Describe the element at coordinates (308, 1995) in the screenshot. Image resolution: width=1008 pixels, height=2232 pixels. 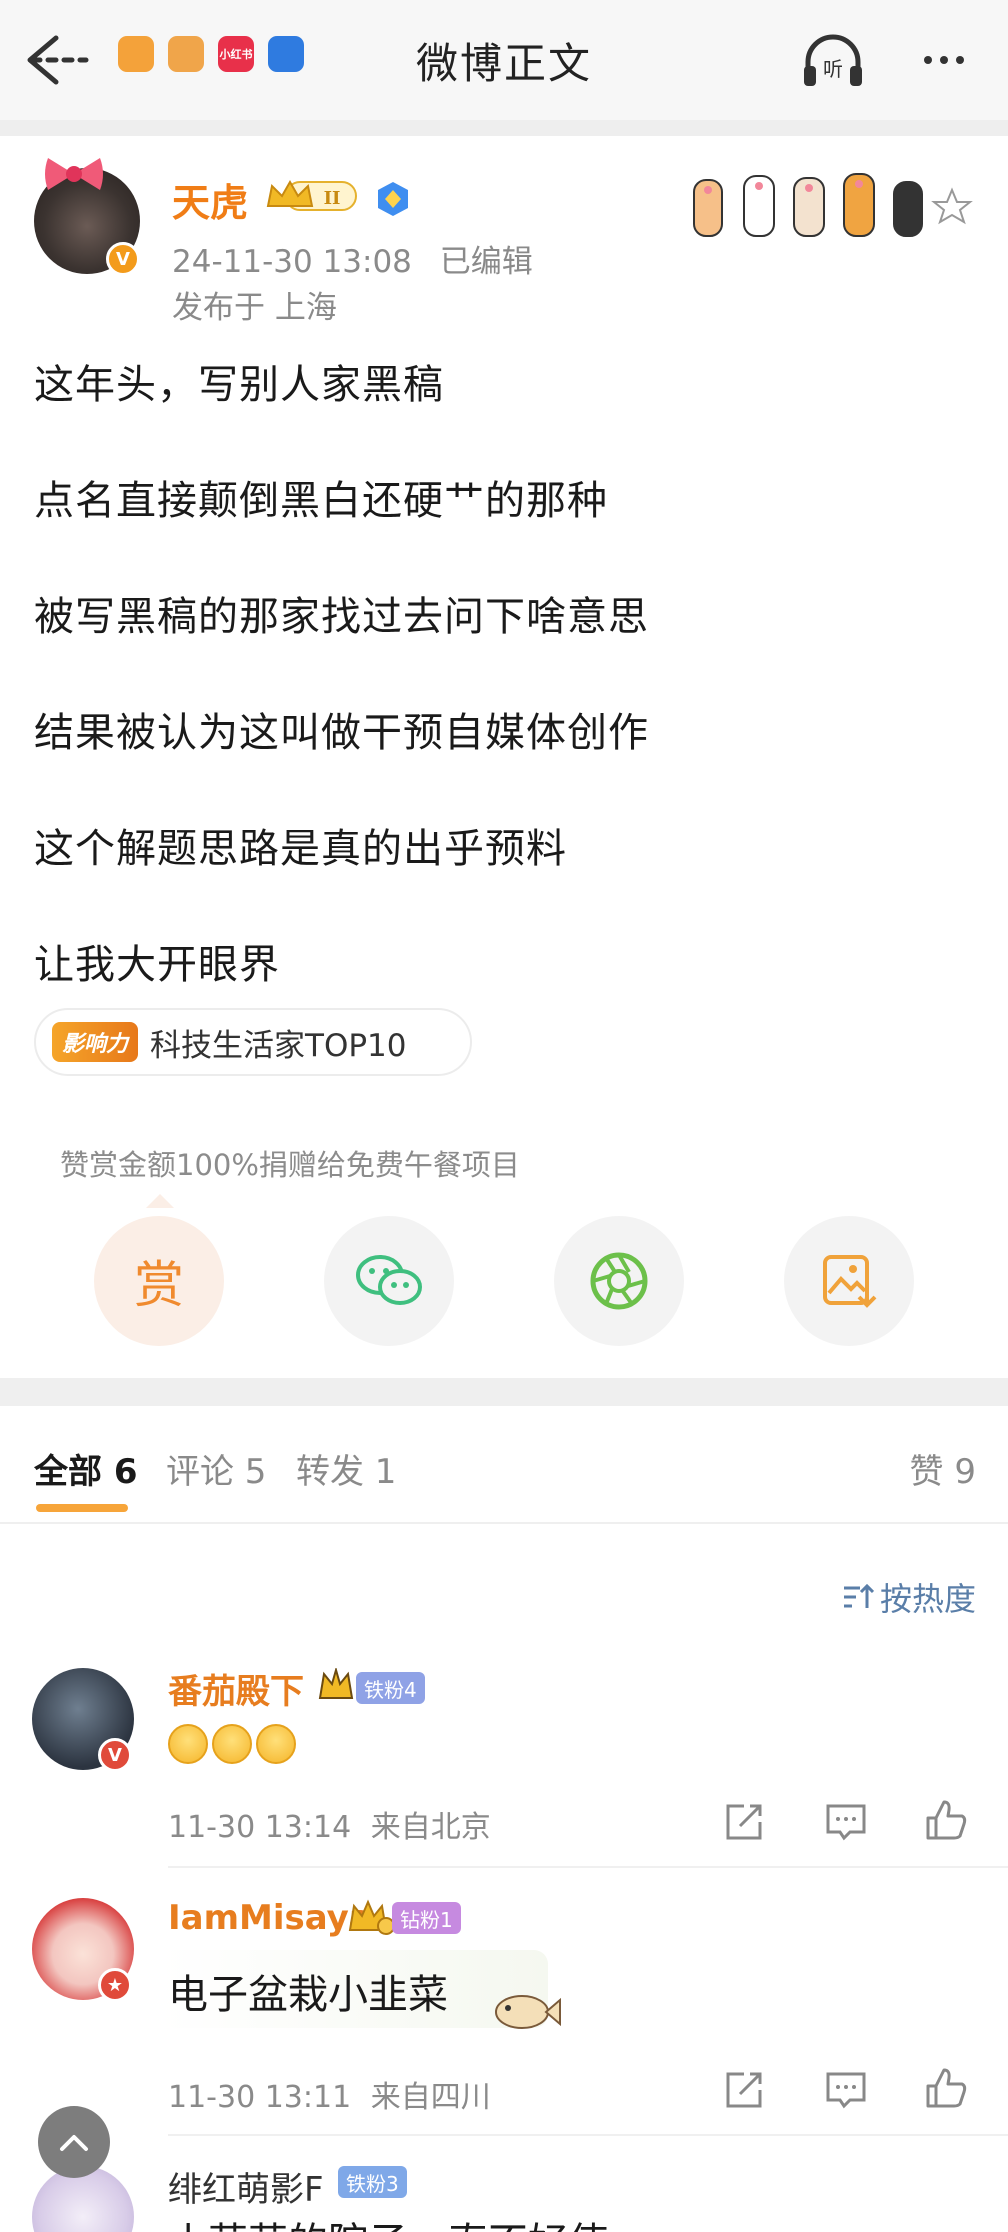
I see `comment-text: 电子盆栽小韭菜` at that location.